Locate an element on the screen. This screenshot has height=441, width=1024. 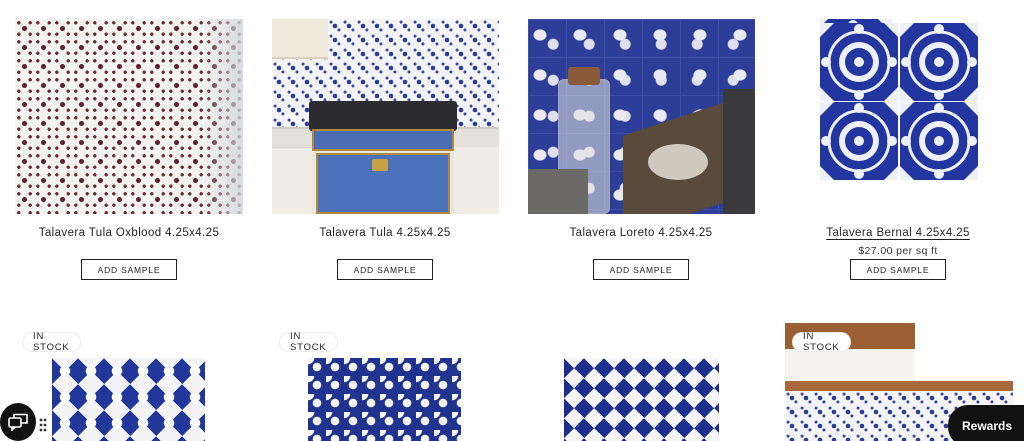
product-title: Talavera Tula 4.25x4.25 is located at coordinates (385, 233).